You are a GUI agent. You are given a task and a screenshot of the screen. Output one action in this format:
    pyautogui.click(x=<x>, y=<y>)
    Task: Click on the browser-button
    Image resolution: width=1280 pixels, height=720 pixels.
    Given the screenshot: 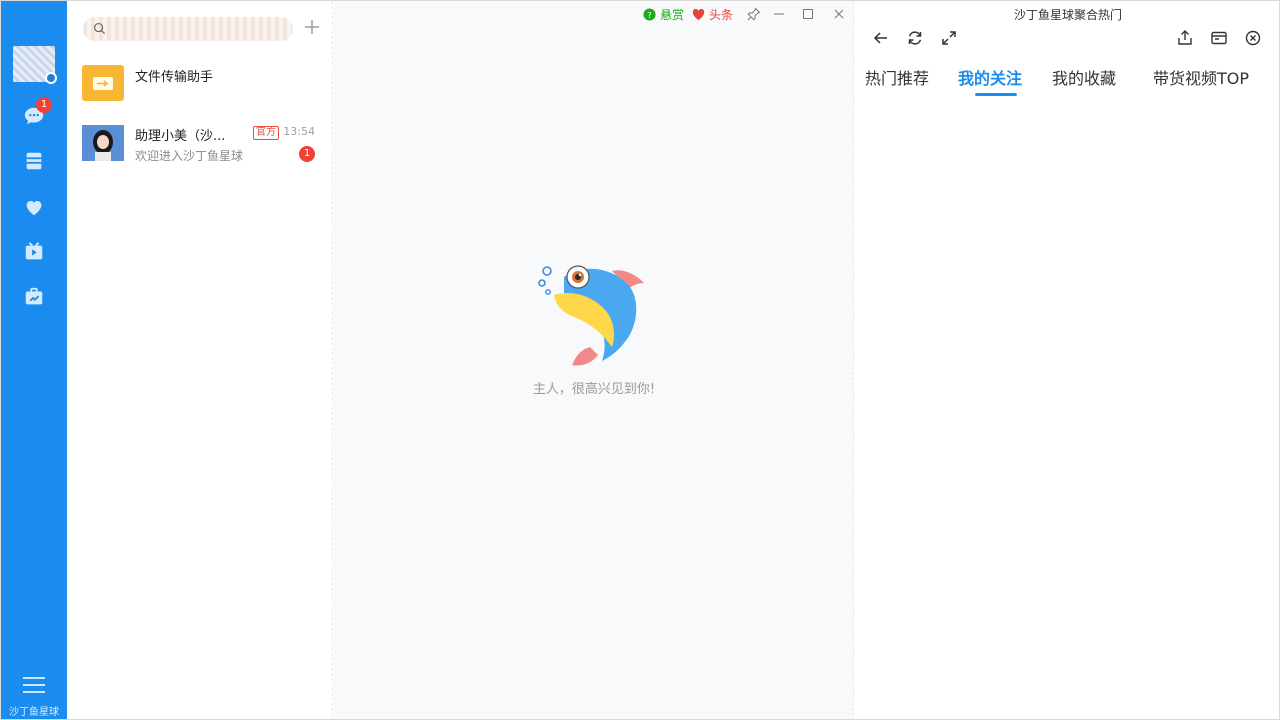 What is the action you would take?
    pyautogui.click(x=1219, y=38)
    